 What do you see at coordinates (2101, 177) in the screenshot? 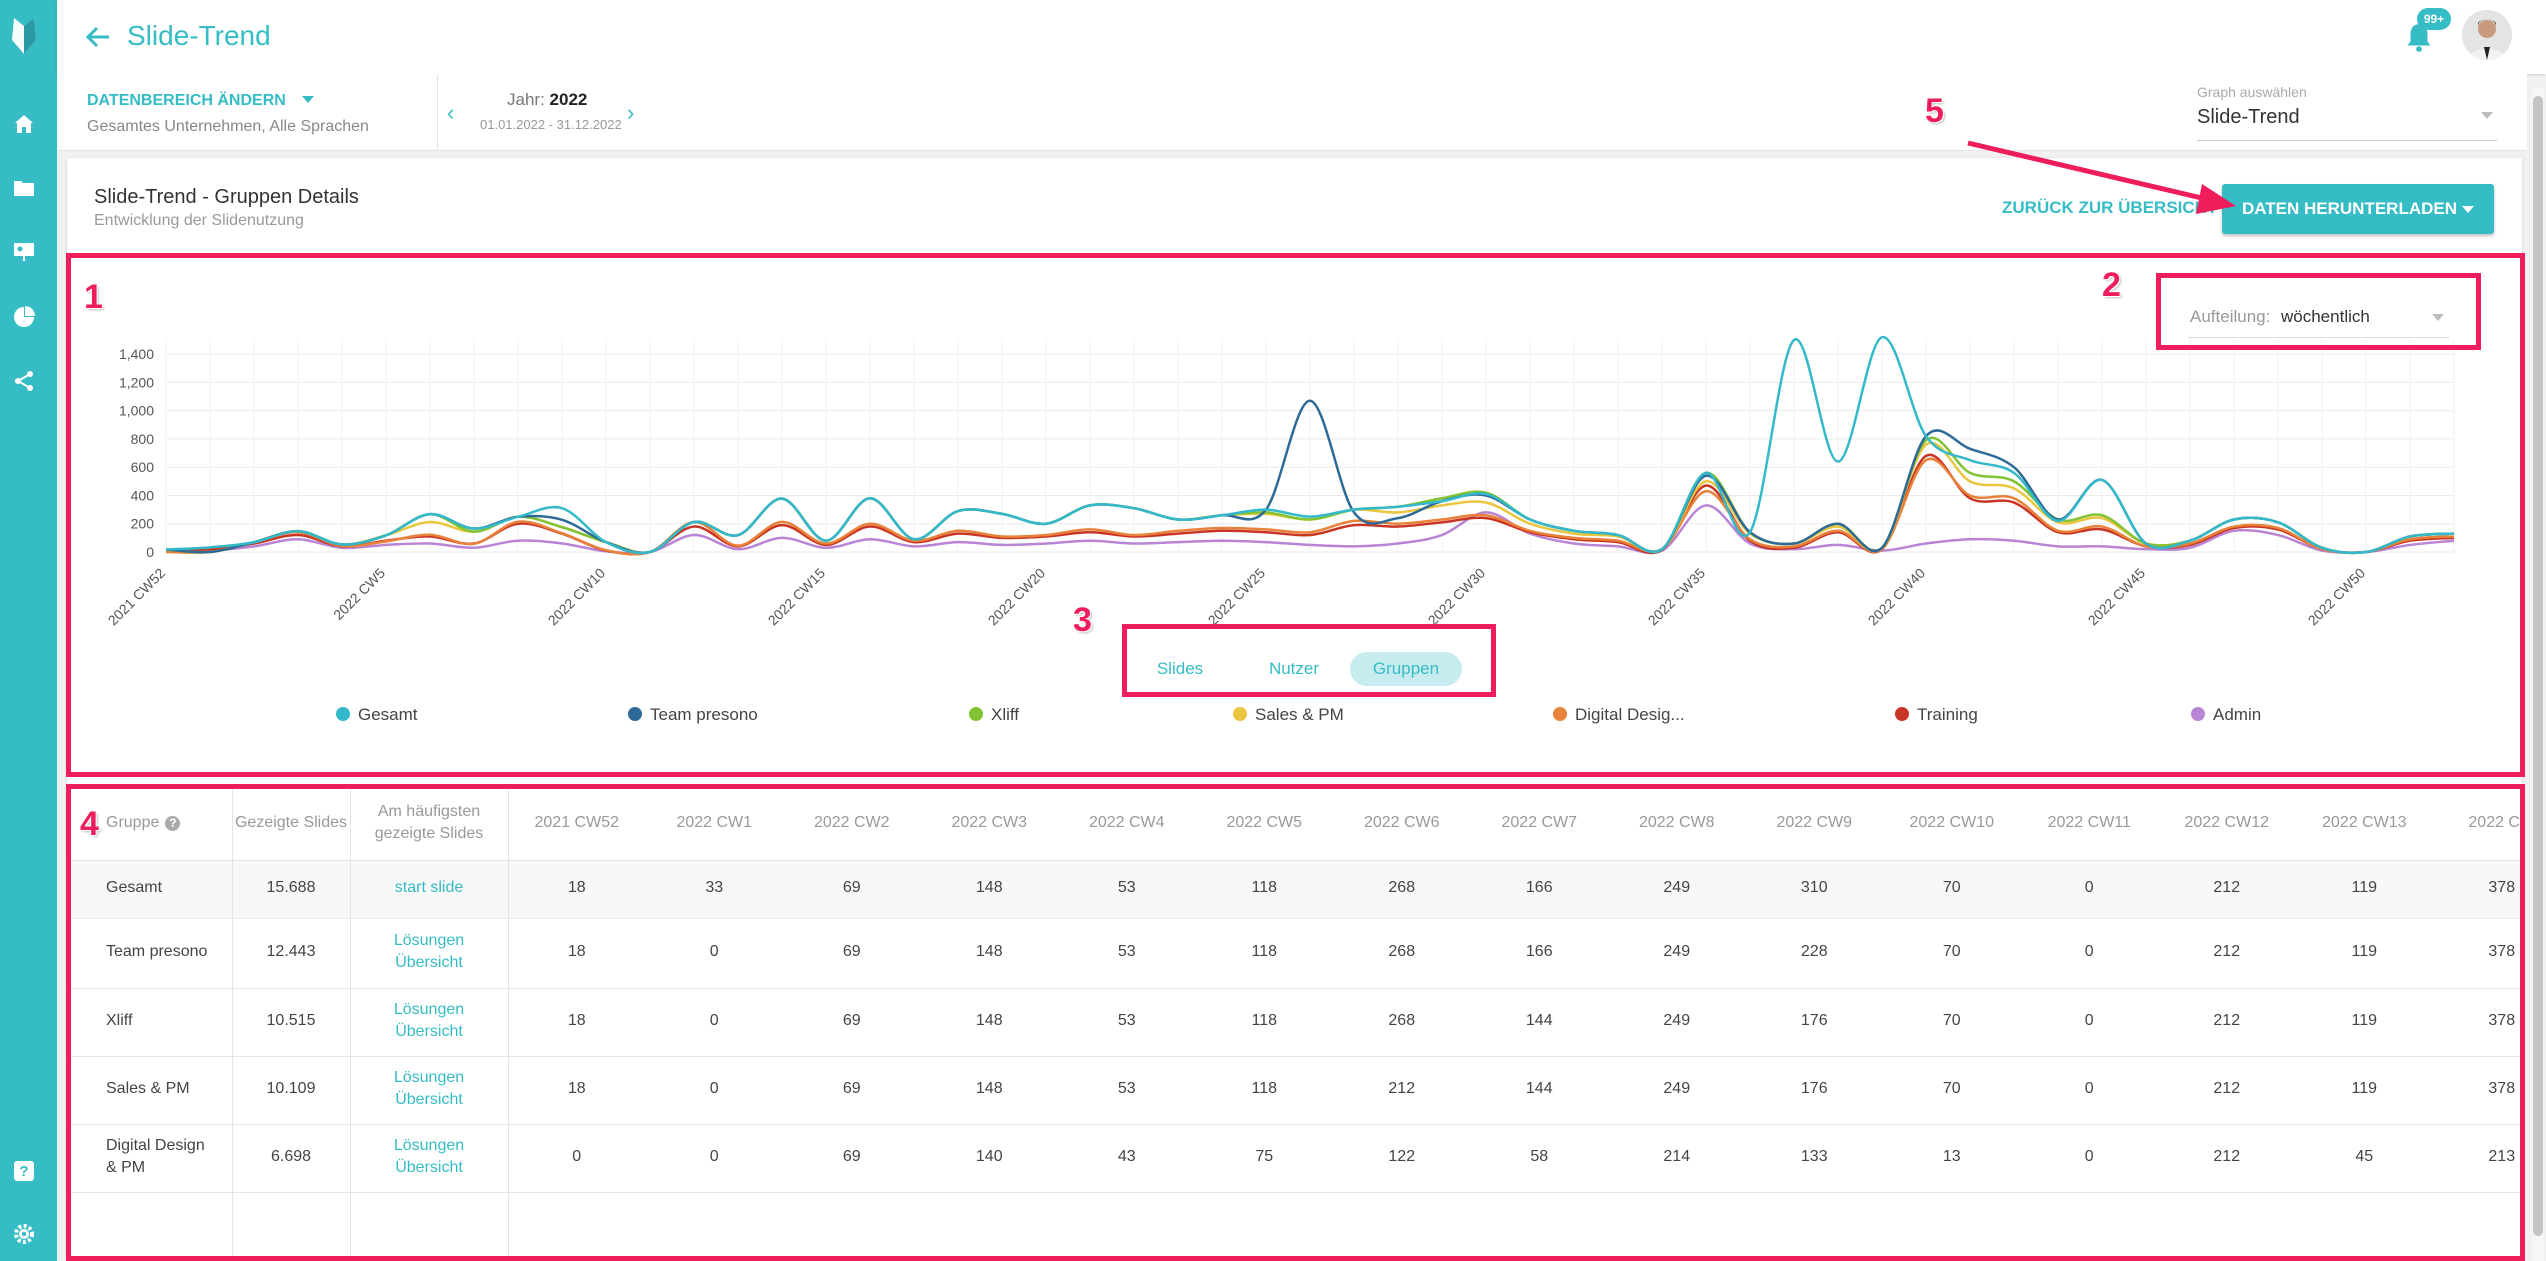
I see `annotation-arrow` at bounding box center [2101, 177].